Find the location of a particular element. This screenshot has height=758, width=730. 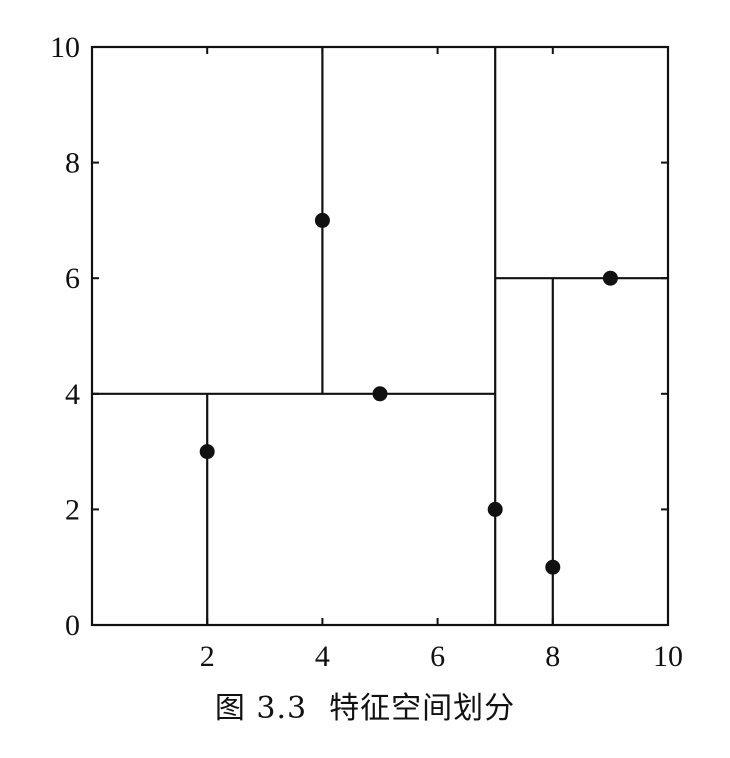

y-tick-label: 8 is located at coordinates (72, 163).